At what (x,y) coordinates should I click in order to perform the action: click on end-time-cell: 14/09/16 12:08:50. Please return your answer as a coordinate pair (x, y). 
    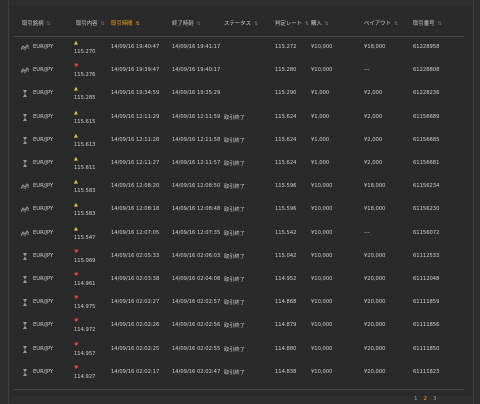
    Looking at the image, I should click on (196, 186).